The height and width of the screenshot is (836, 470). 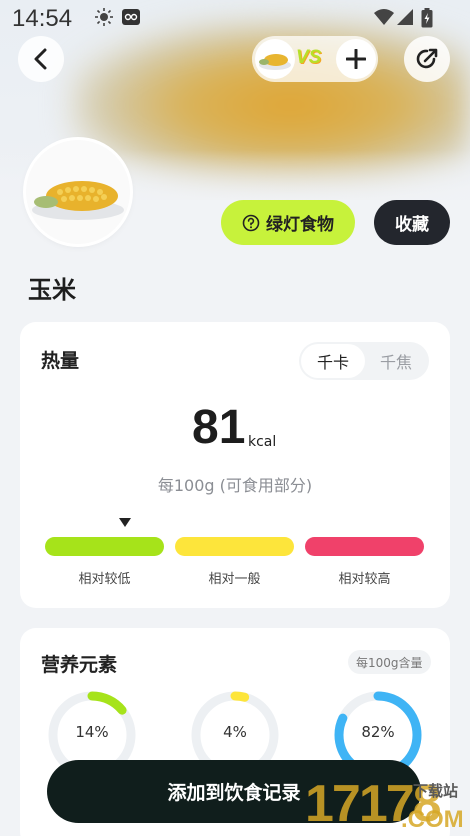 I want to click on share-icon, so click(x=427, y=58).